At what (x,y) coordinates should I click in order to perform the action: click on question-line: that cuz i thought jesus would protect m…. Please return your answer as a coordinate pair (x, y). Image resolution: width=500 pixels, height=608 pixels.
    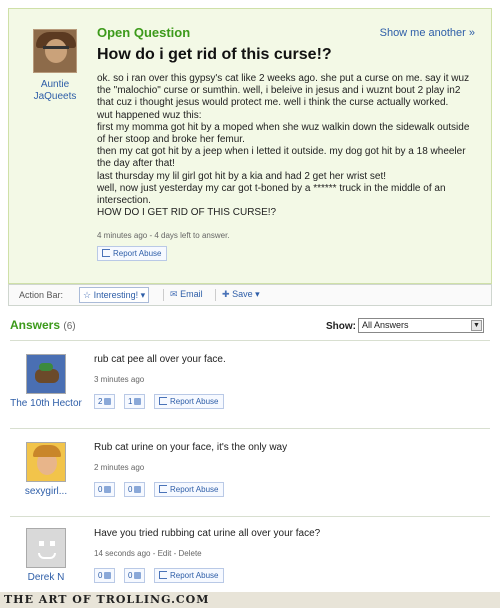
    Looking at the image, I should click on (273, 103).